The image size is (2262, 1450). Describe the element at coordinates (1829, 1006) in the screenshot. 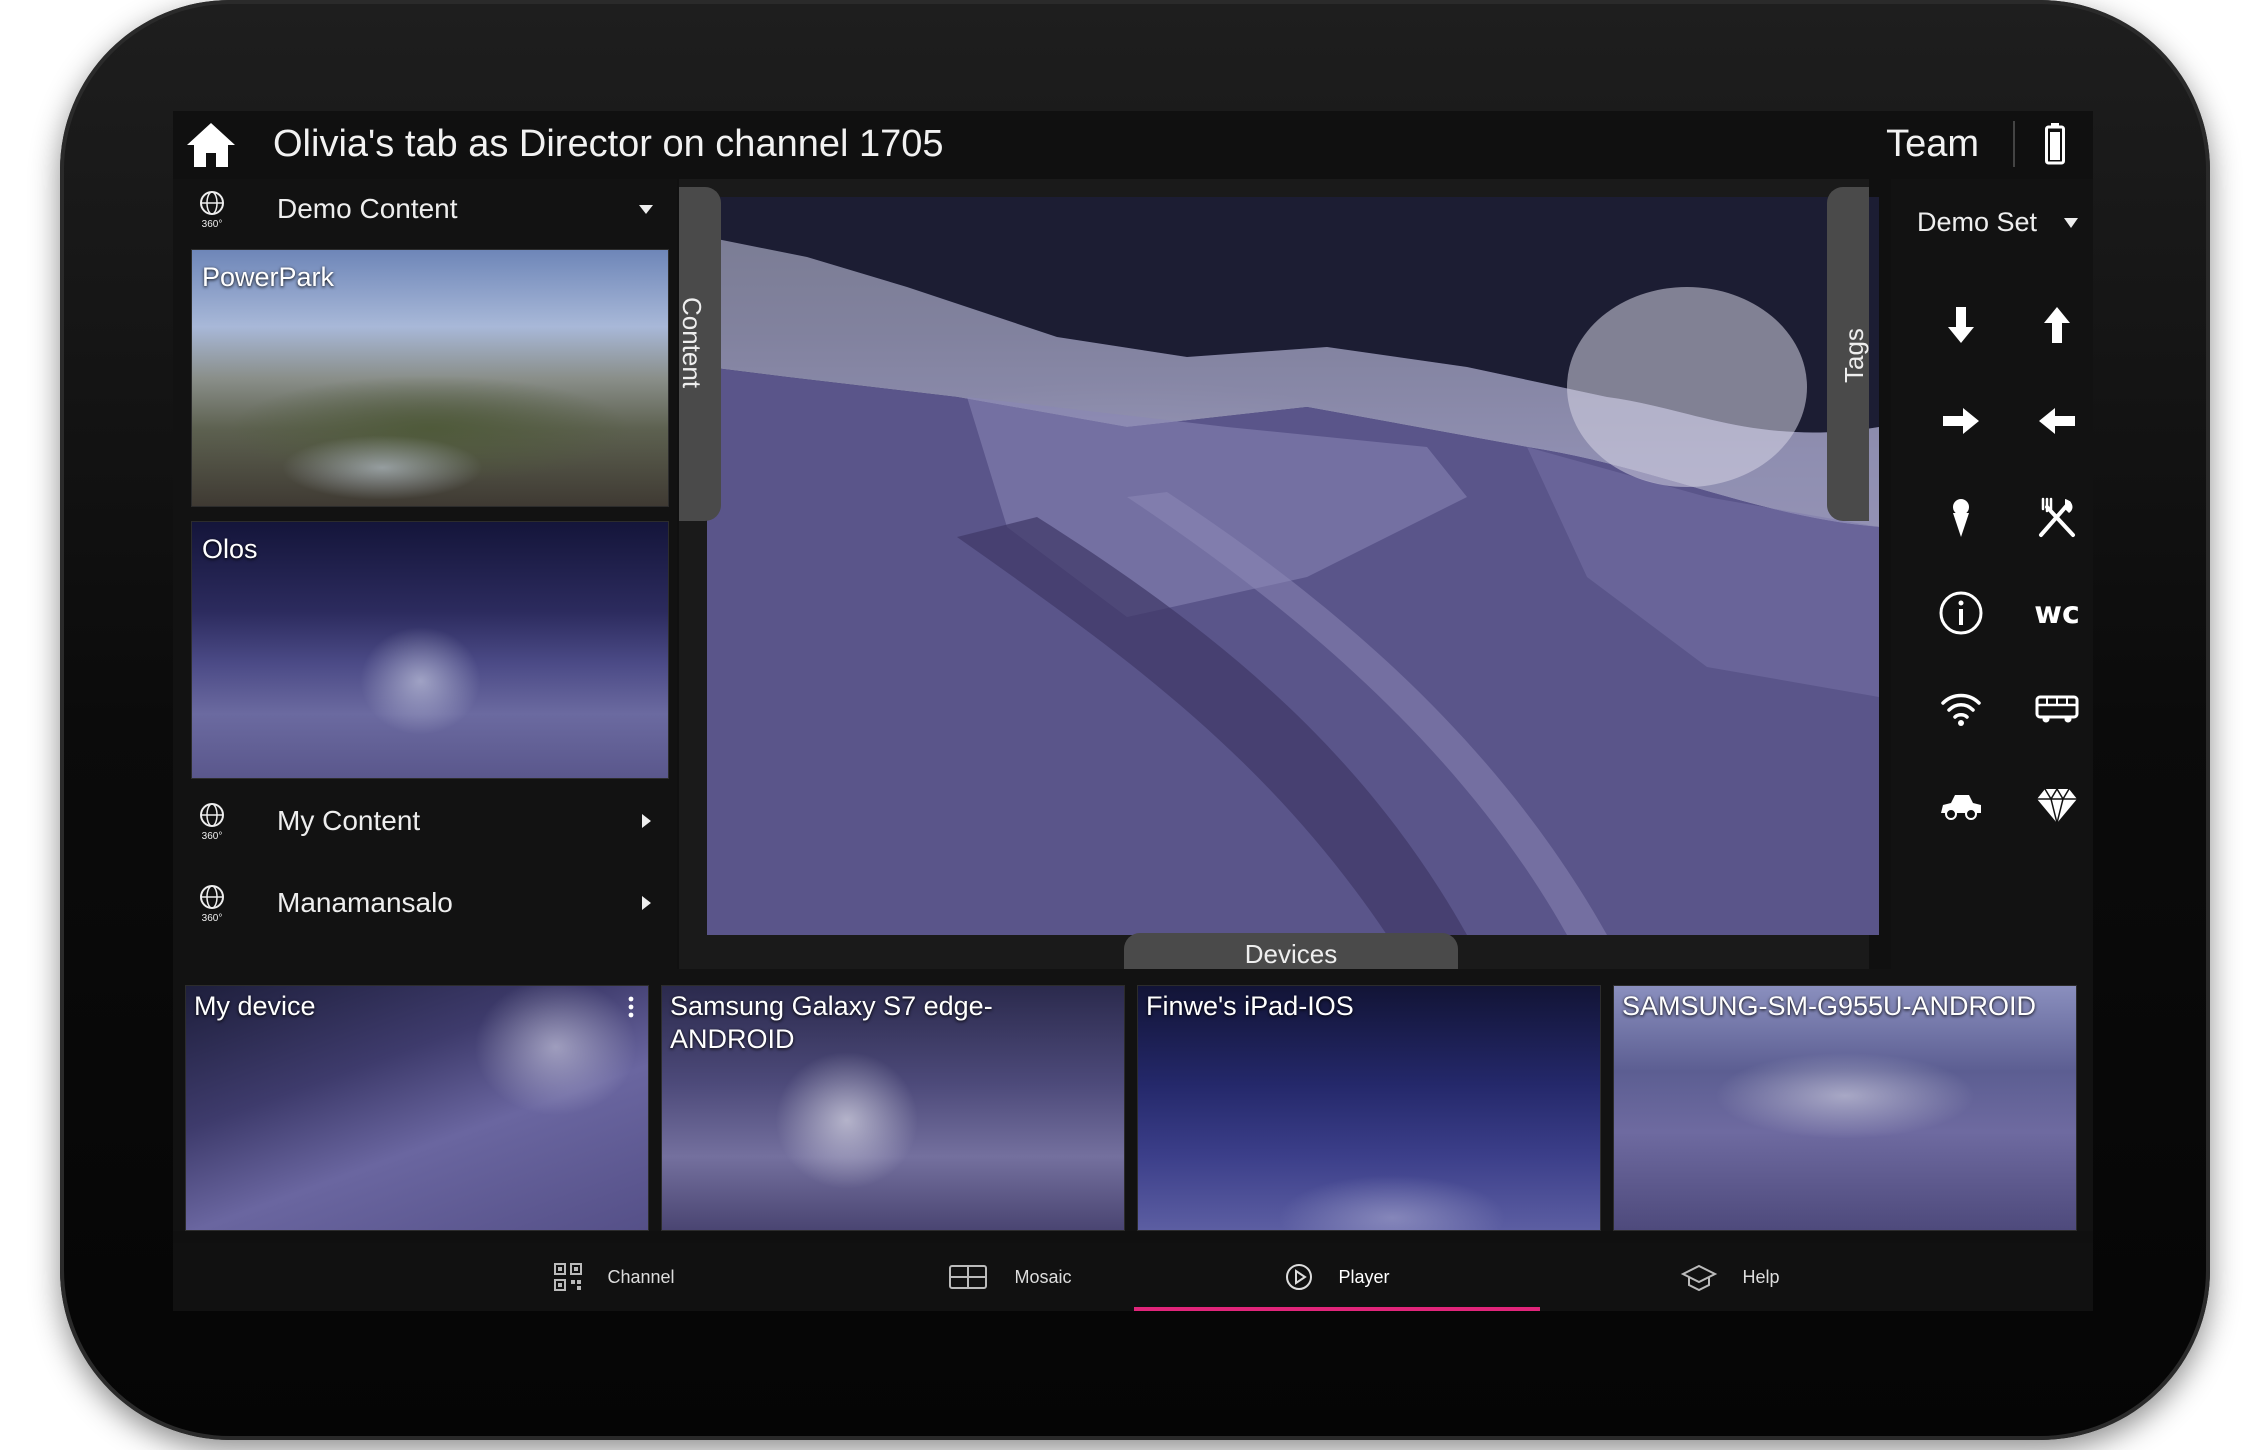

I see `device-label: SAMSUNG-SM-G955U-ANDROID` at that location.